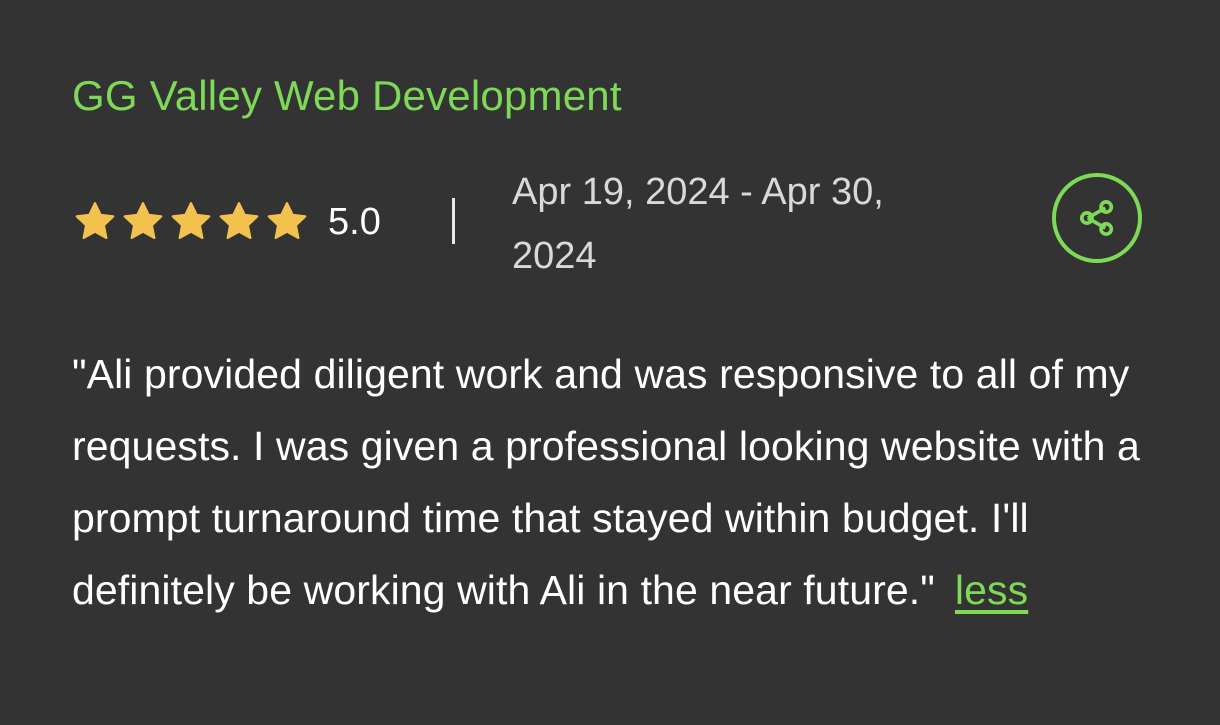  What do you see at coordinates (354, 222) in the screenshot?
I see `rating-score: 5.0` at bounding box center [354, 222].